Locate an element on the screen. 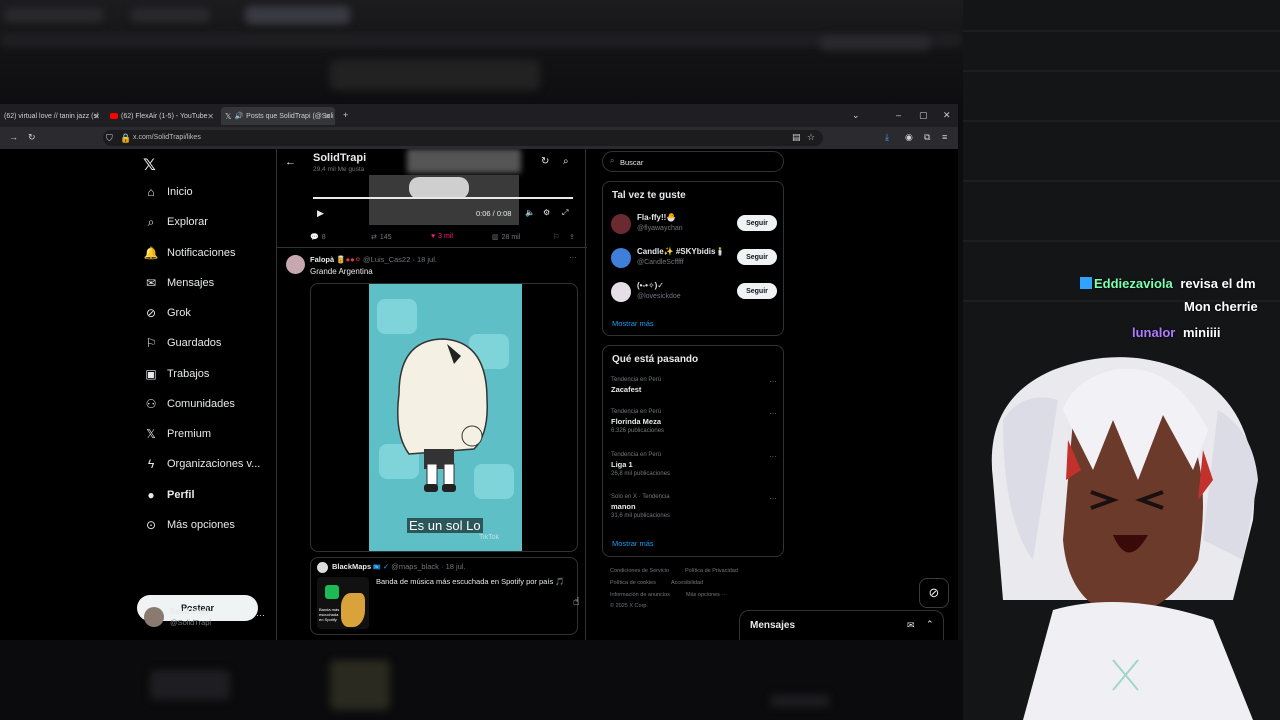 Image resolution: width=1280 pixels, height=720 pixels. trend-title: Liga 1 is located at coordinates (622, 464).